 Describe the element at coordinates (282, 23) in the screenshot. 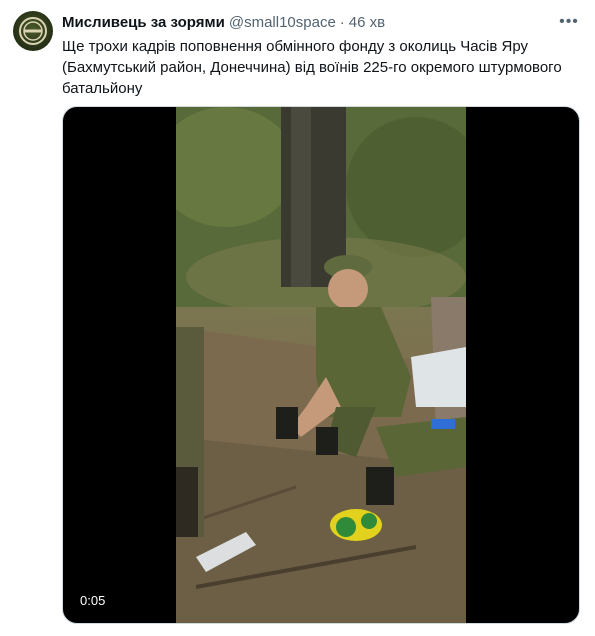

I see `author-handle: @small10space` at that location.